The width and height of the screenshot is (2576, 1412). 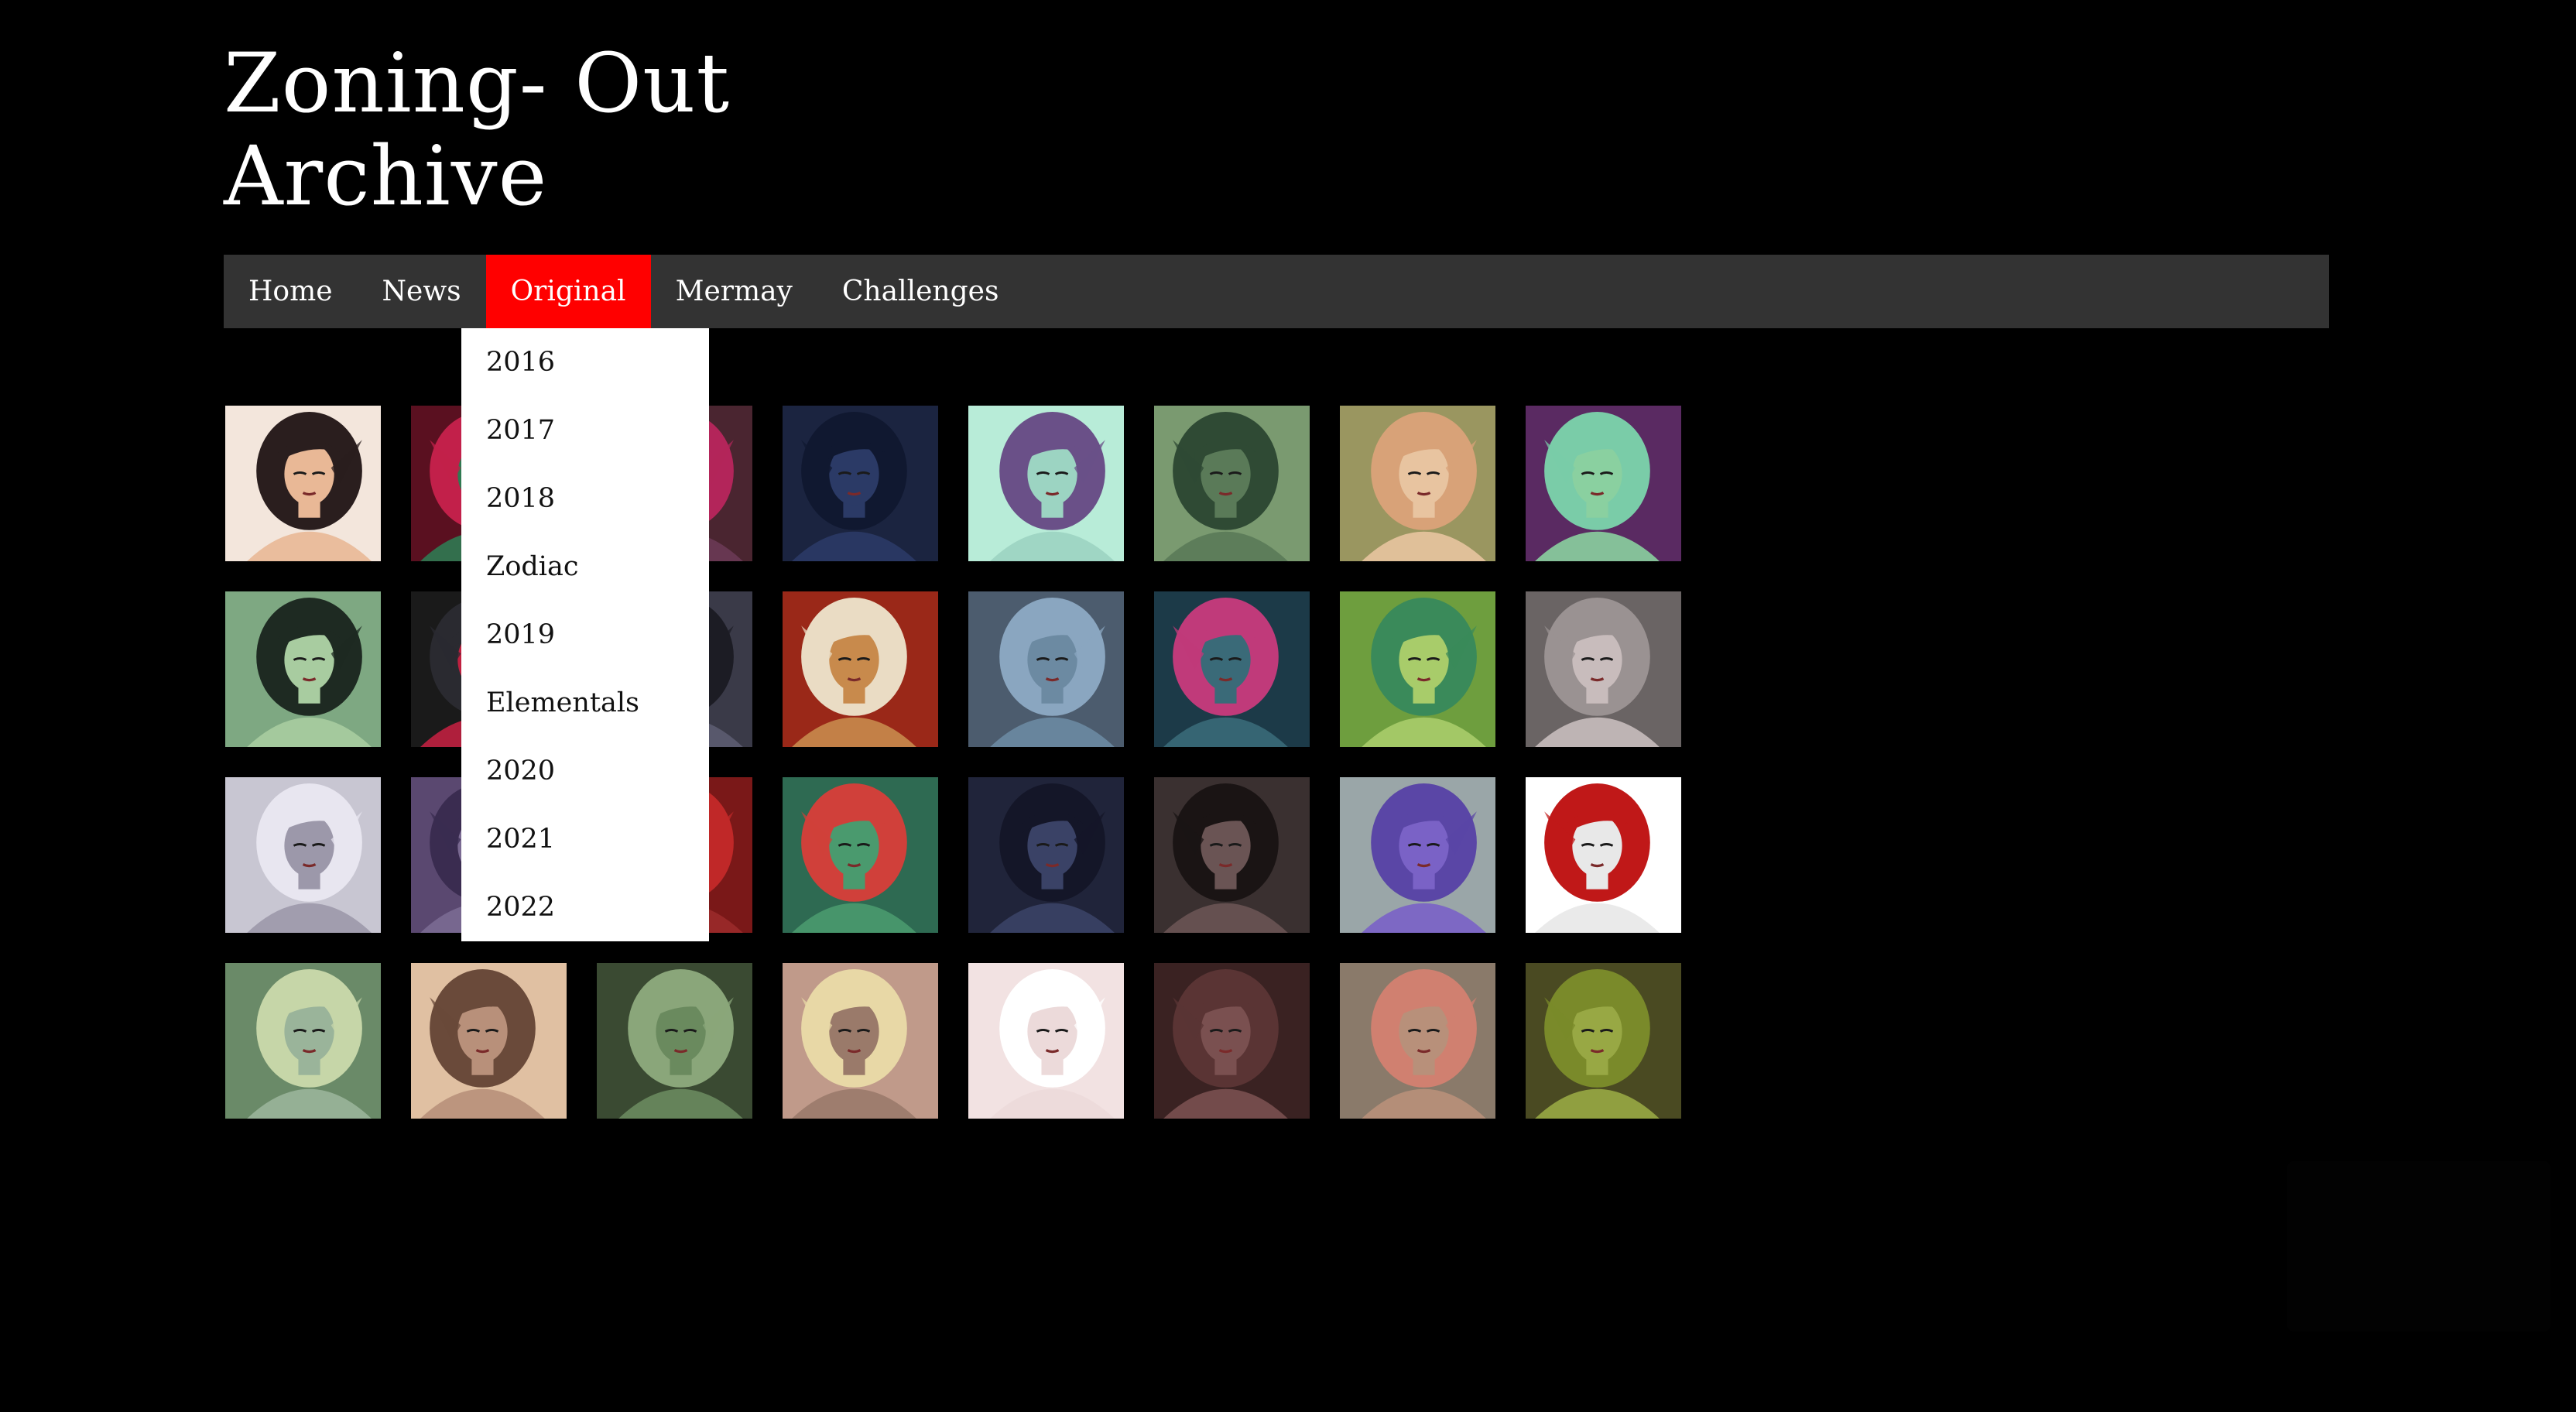 What do you see at coordinates (585, 584) in the screenshot?
I see `dropdown-item-zodiac: Zodiac` at bounding box center [585, 584].